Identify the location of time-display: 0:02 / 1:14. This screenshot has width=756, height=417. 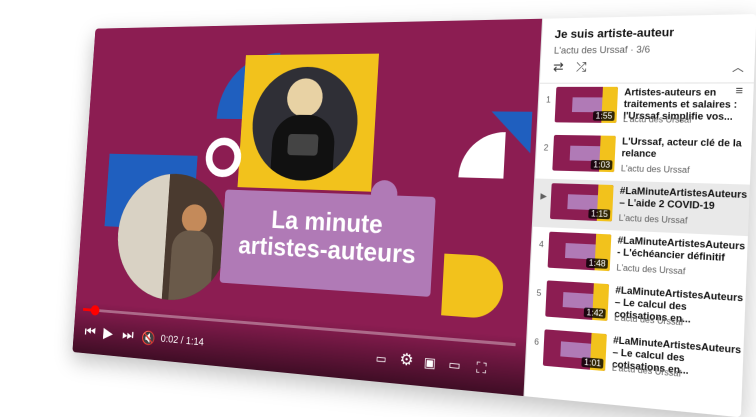
(182, 340).